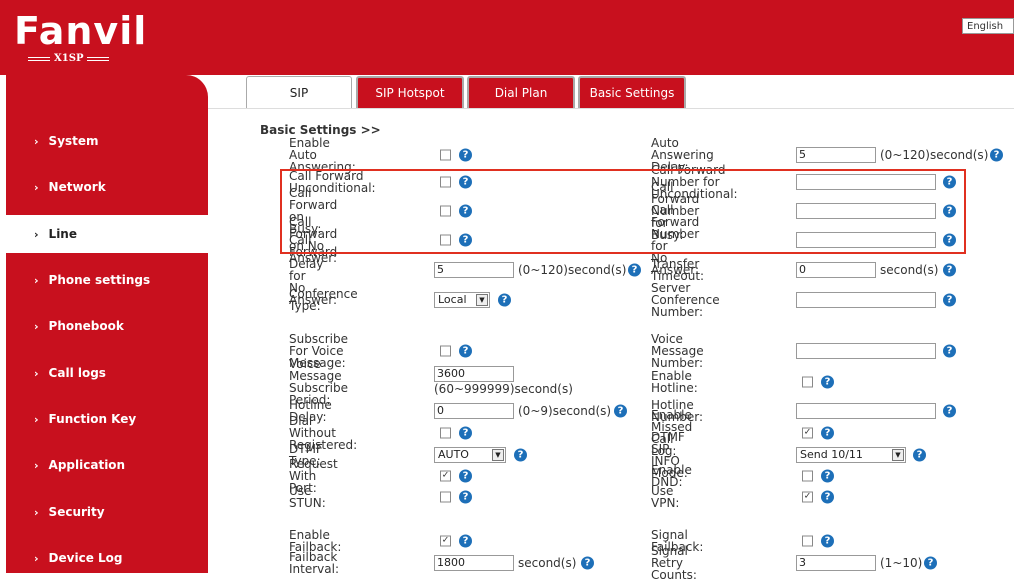 This screenshot has height=582, width=1014. Describe the element at coordinates (836, 155) in the screenshot. I see `auto-answer-delay-input: 5` at that location.